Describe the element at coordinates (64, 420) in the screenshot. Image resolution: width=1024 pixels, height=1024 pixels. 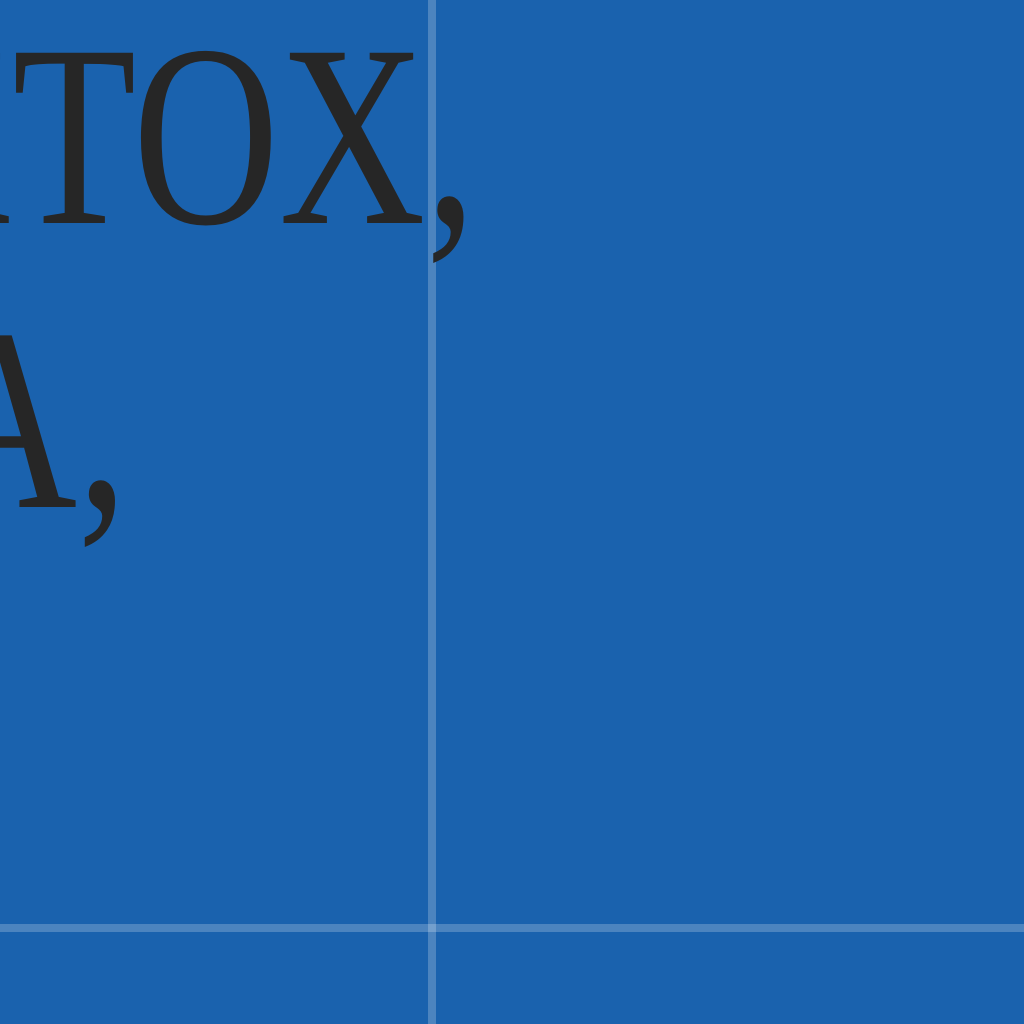
I see `large-text-line-2: A,` at that location.